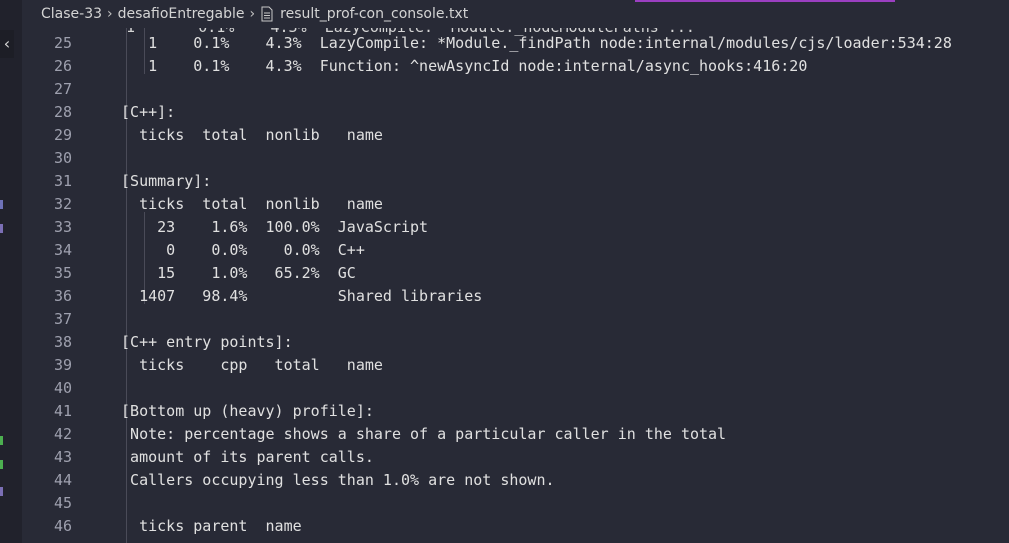  What do you see at coordinates (62, 526) in the screenshot?
I see `line-number: 46` at bounding box center [62, 526].